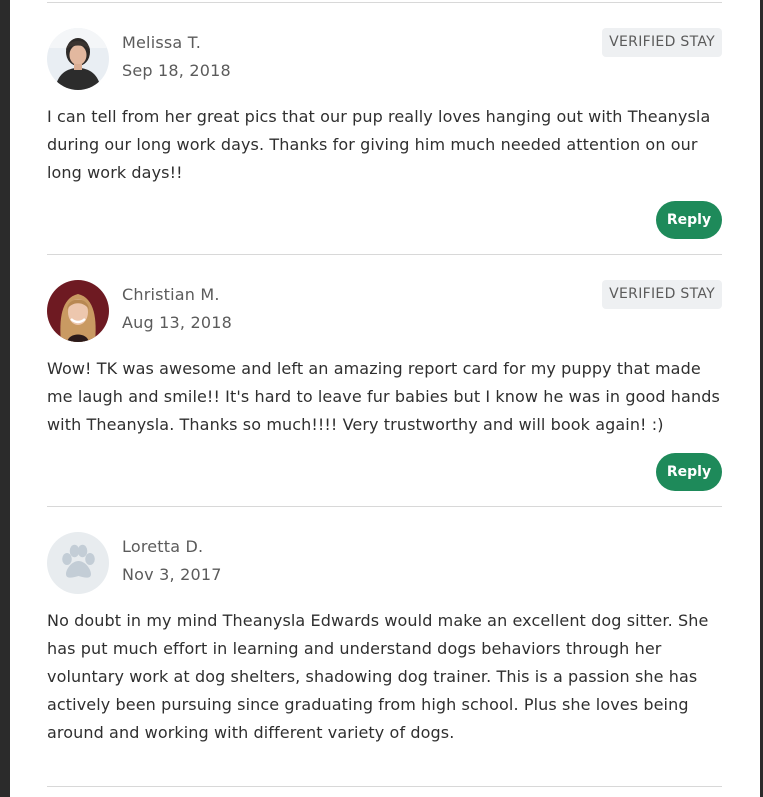 The height and width of the screenshot is (797, 763). Describe the element at coordinates (78, 563) in the screenshot. I see `paw-icon` at that location.